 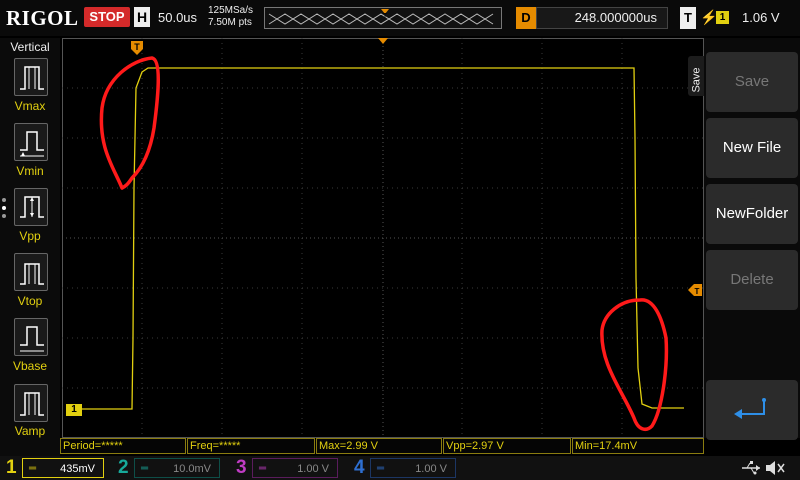 I want to click on delete-button: Delete, so click(x=752, y=280).